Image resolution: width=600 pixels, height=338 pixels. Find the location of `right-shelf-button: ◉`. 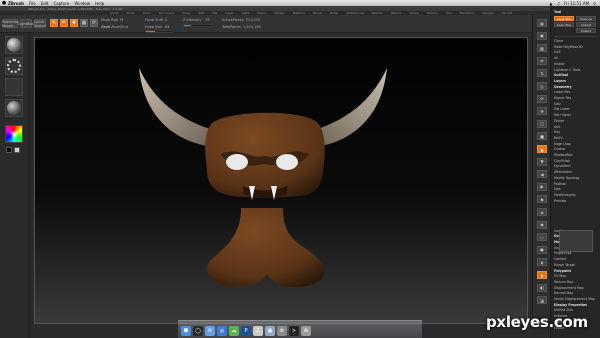

right-shelf-button: ◉ is located at coordinates (542, 224).